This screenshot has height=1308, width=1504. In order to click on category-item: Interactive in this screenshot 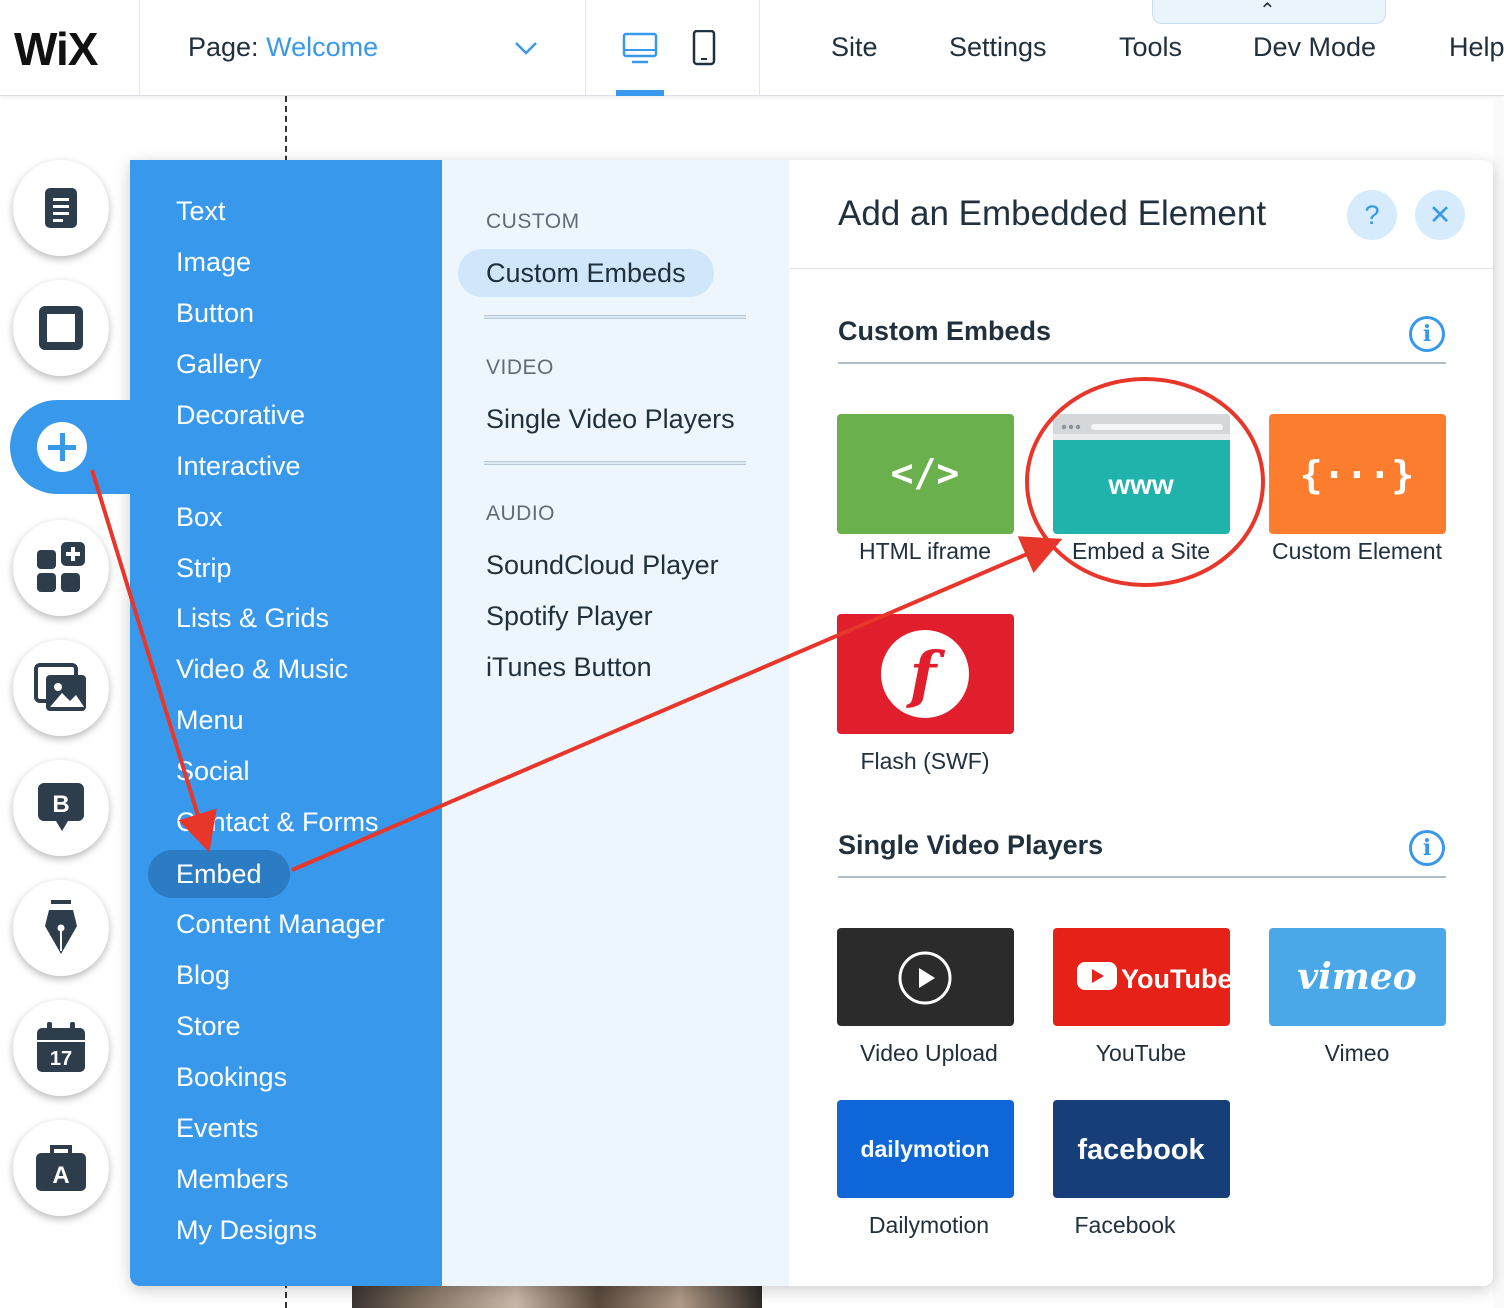, I will do `click(238, 466)`.